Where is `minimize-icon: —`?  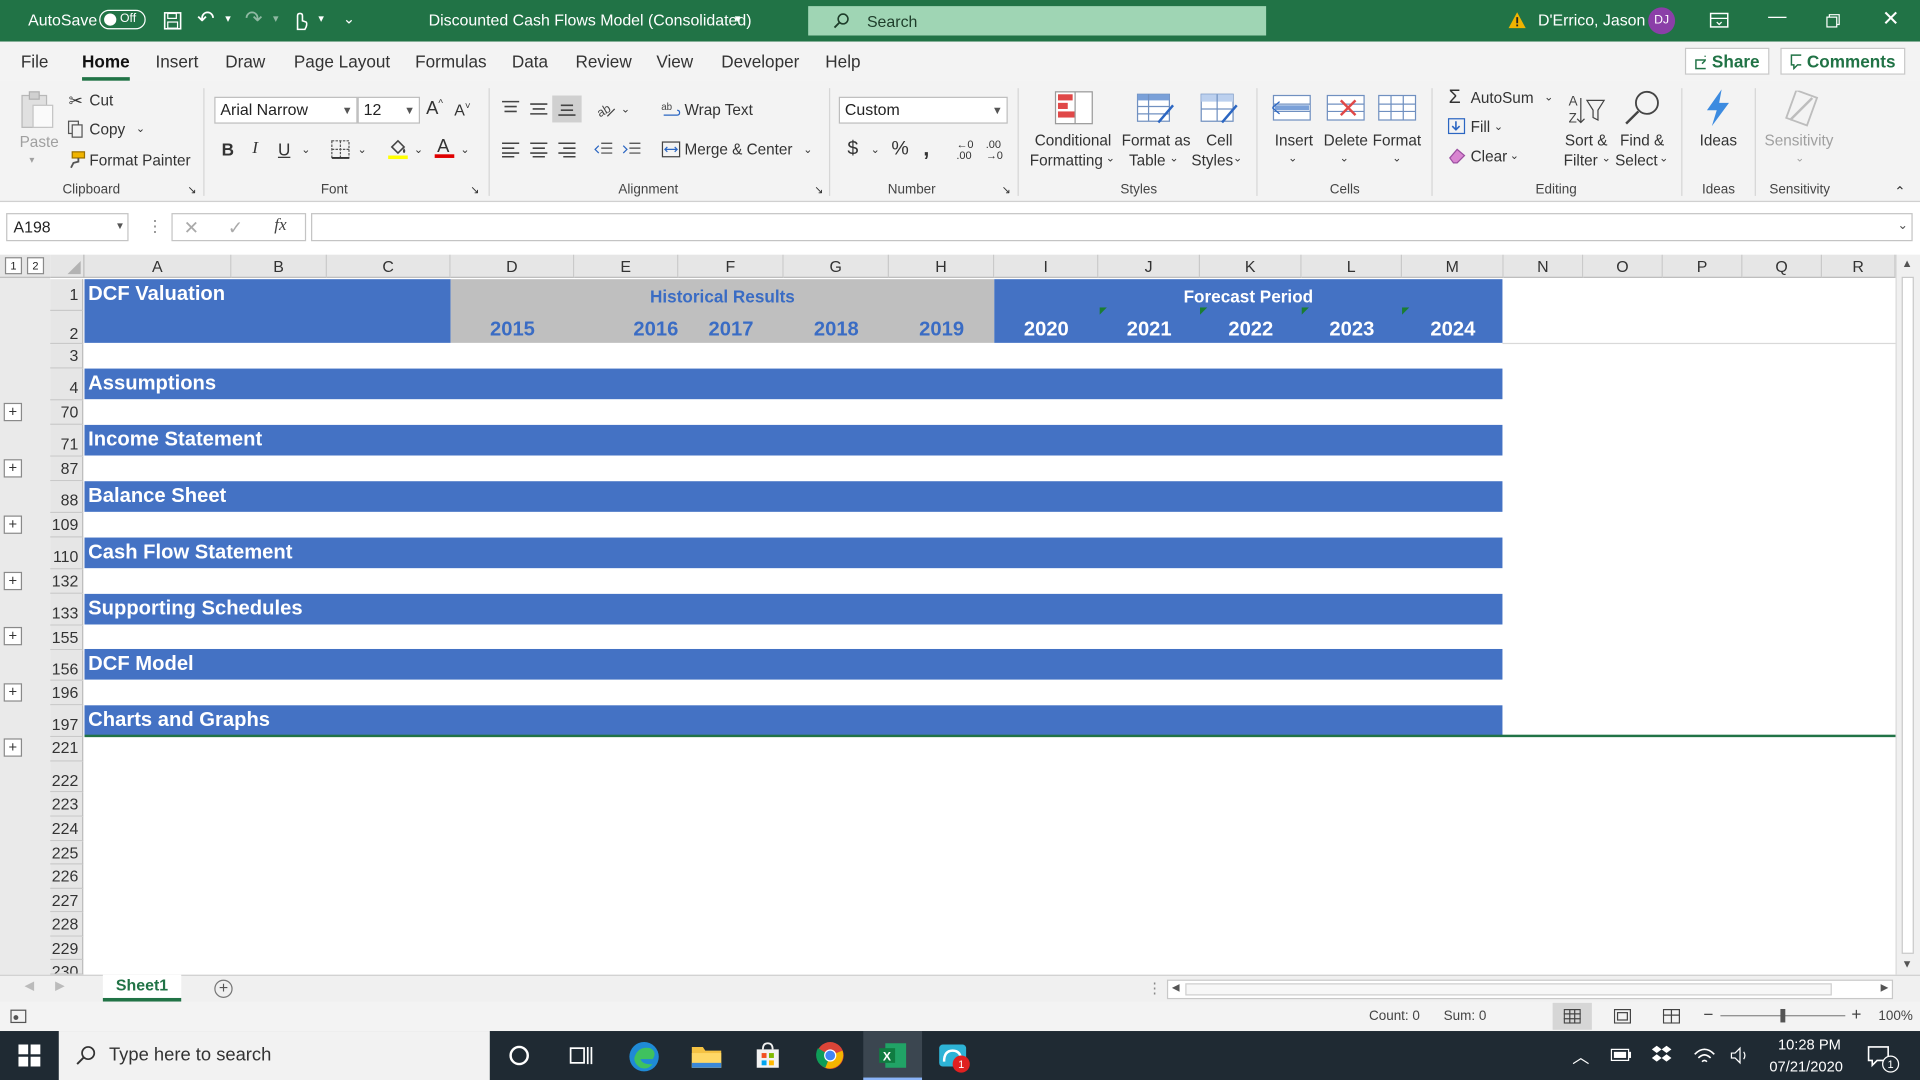
minimize-icon: — is located at coordinates (1777, 16).